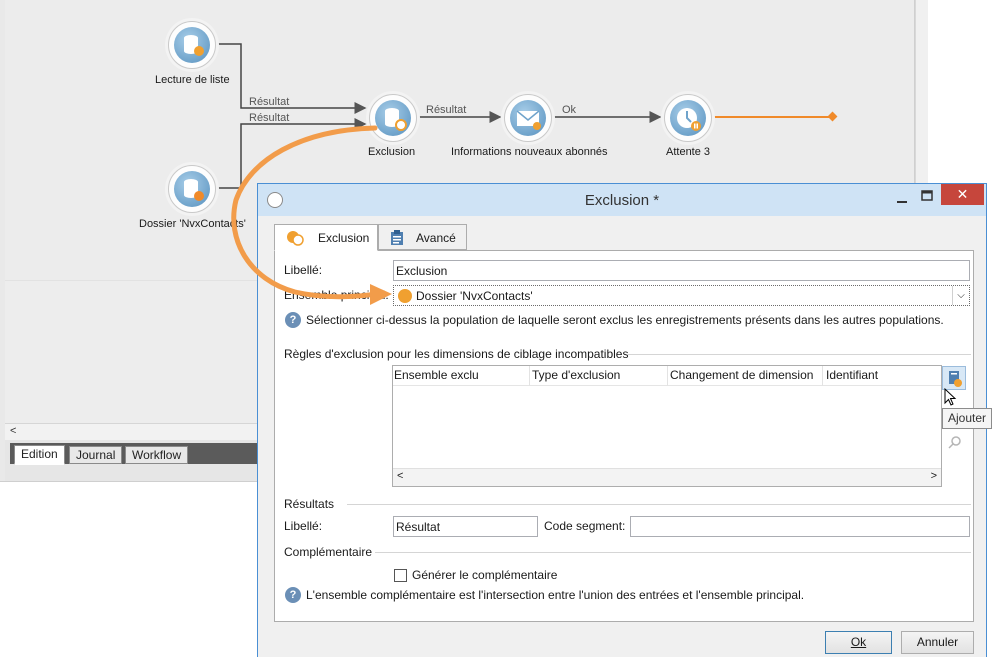 Image resolution: width=996 pixels, height=657 pixels. I want to click on tab-exclusion: Exclusion, so click(326, 237).